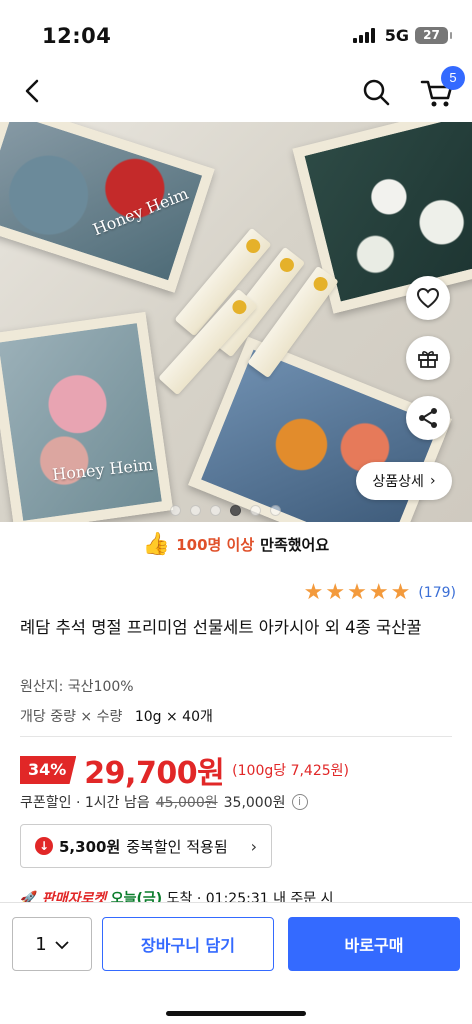 The image size is (472, 1024). Describe the element at coordinates (77, 687) in the screenshot. I see `product-origin: 원산지: 국산100%` at that location.